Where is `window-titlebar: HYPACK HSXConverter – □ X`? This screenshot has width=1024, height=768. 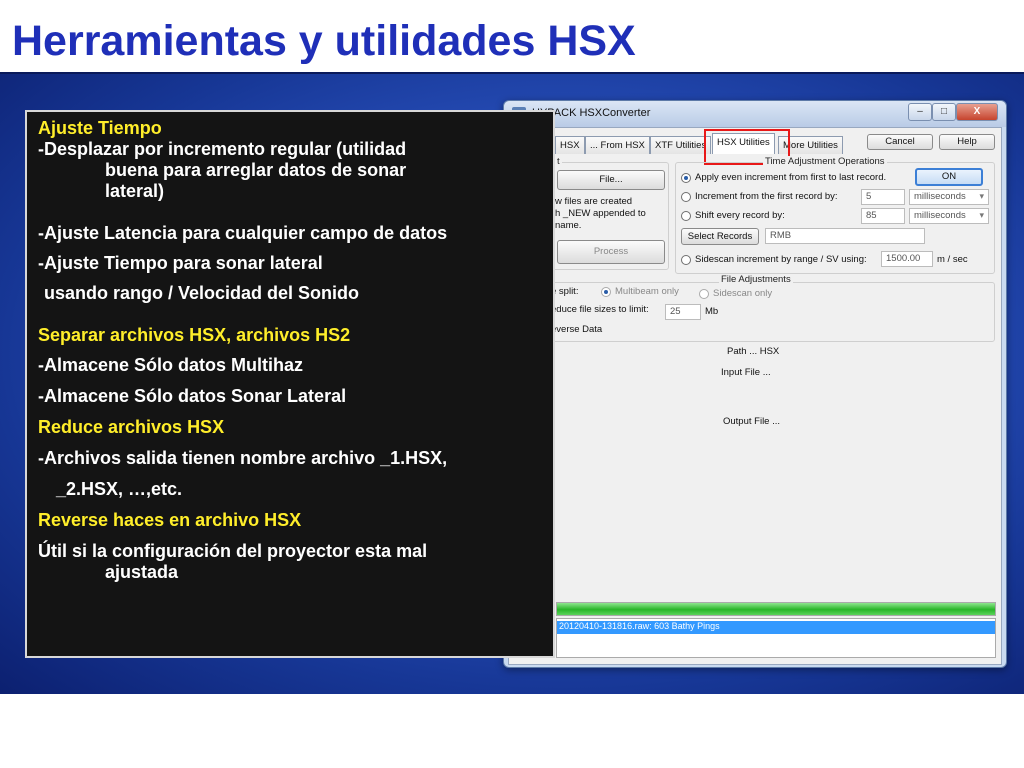 window-titlebar: HYPACK HSXConverter – □ X is located at coordinates (755, 114).